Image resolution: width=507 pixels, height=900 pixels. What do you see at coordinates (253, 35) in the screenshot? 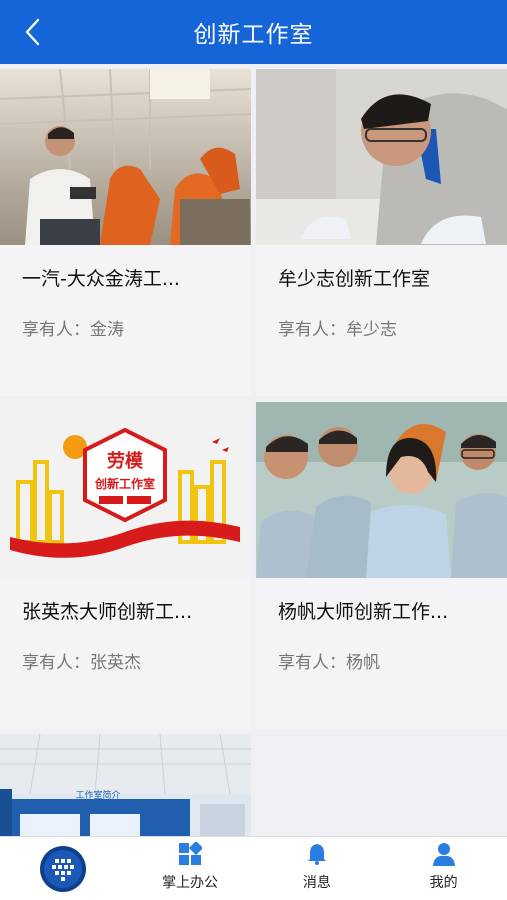
I see `page-title: 创新工作室` at bounding box center [253, 35].